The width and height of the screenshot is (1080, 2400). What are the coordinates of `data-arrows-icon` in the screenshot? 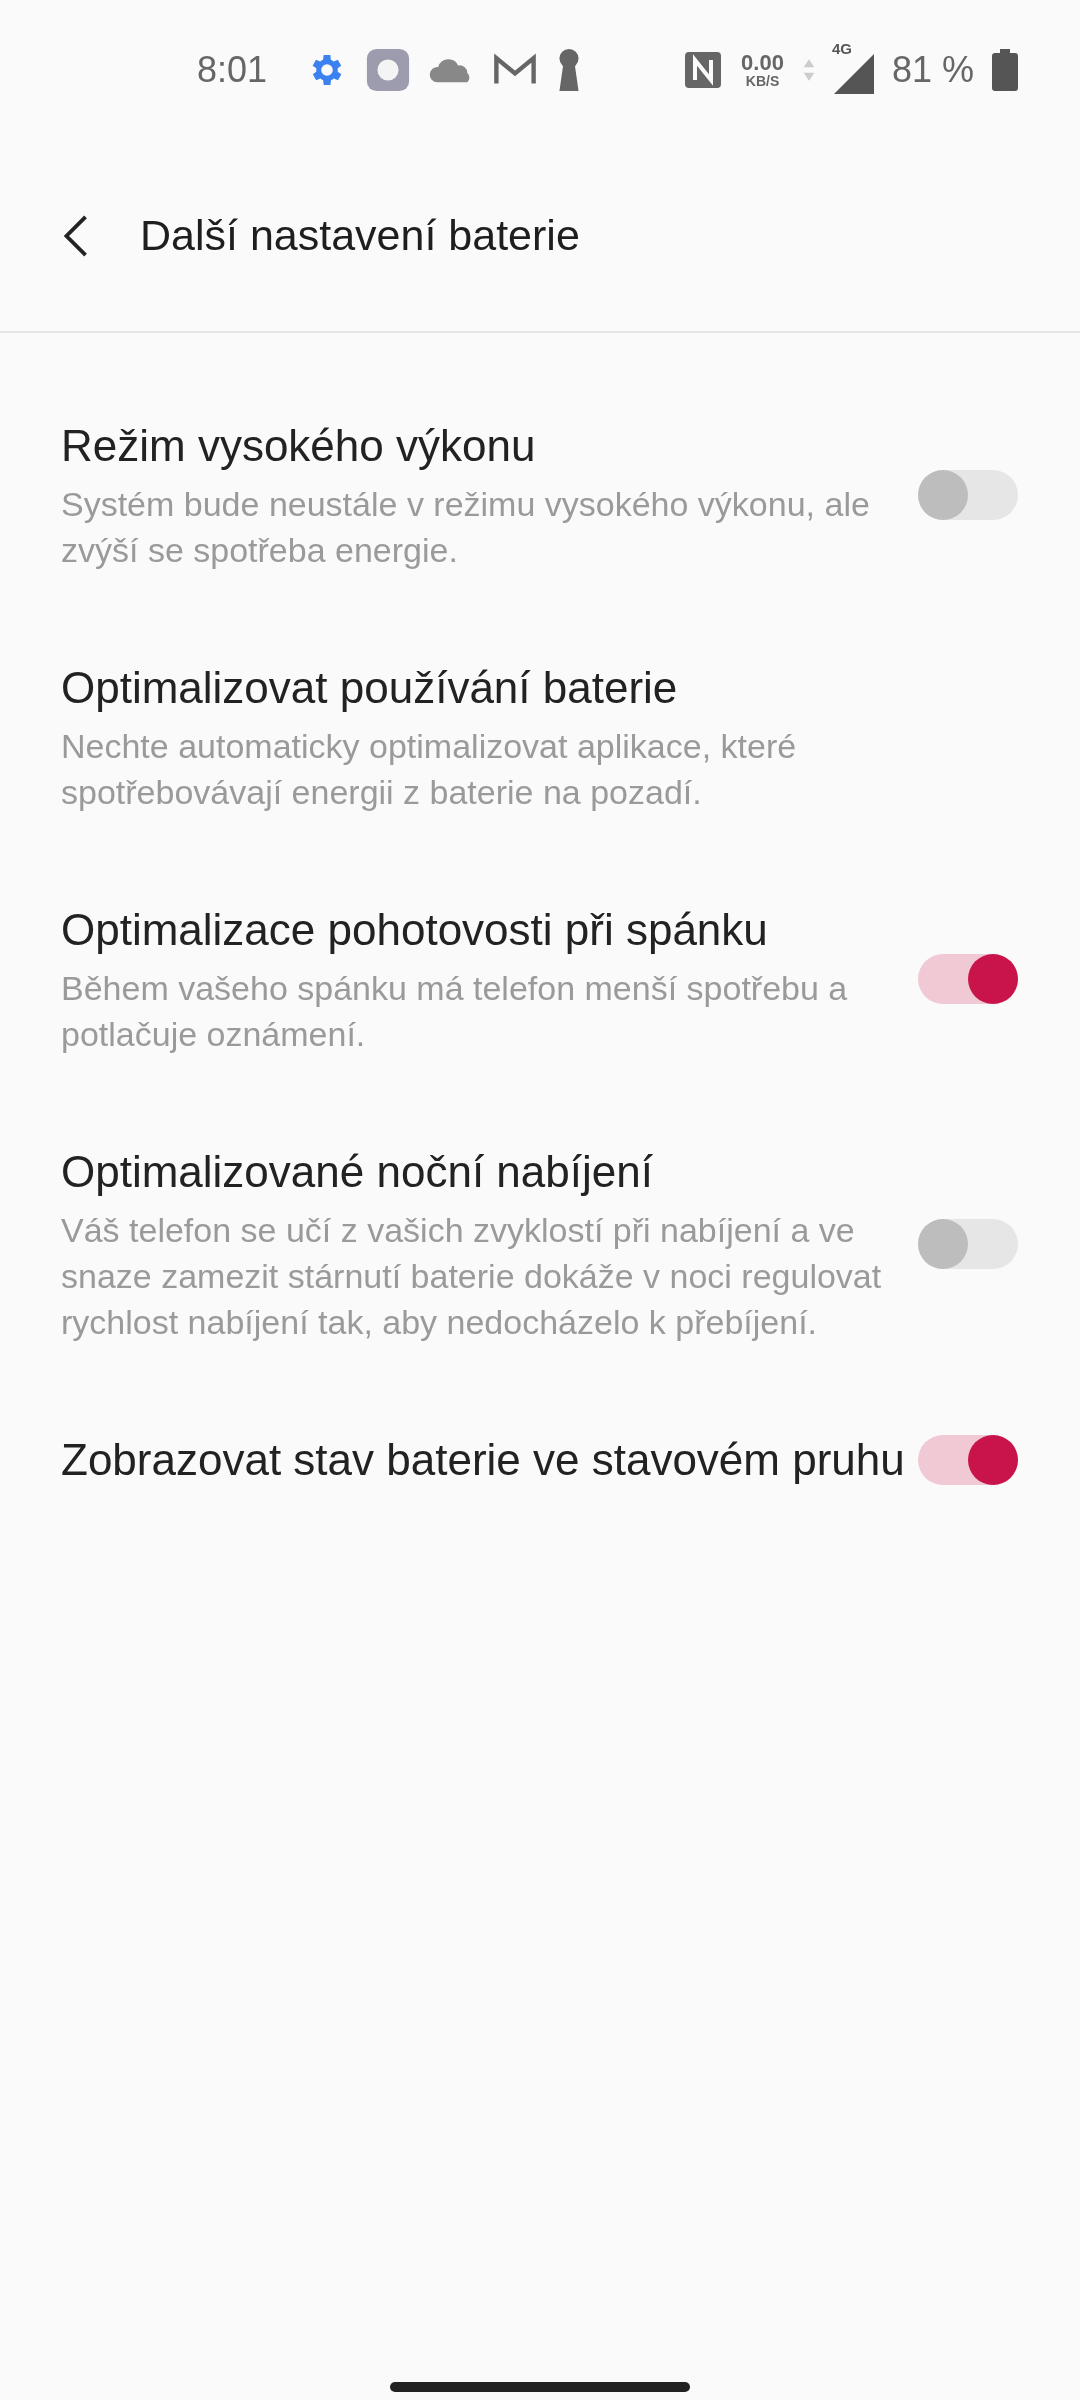 It's located at (808, 70).